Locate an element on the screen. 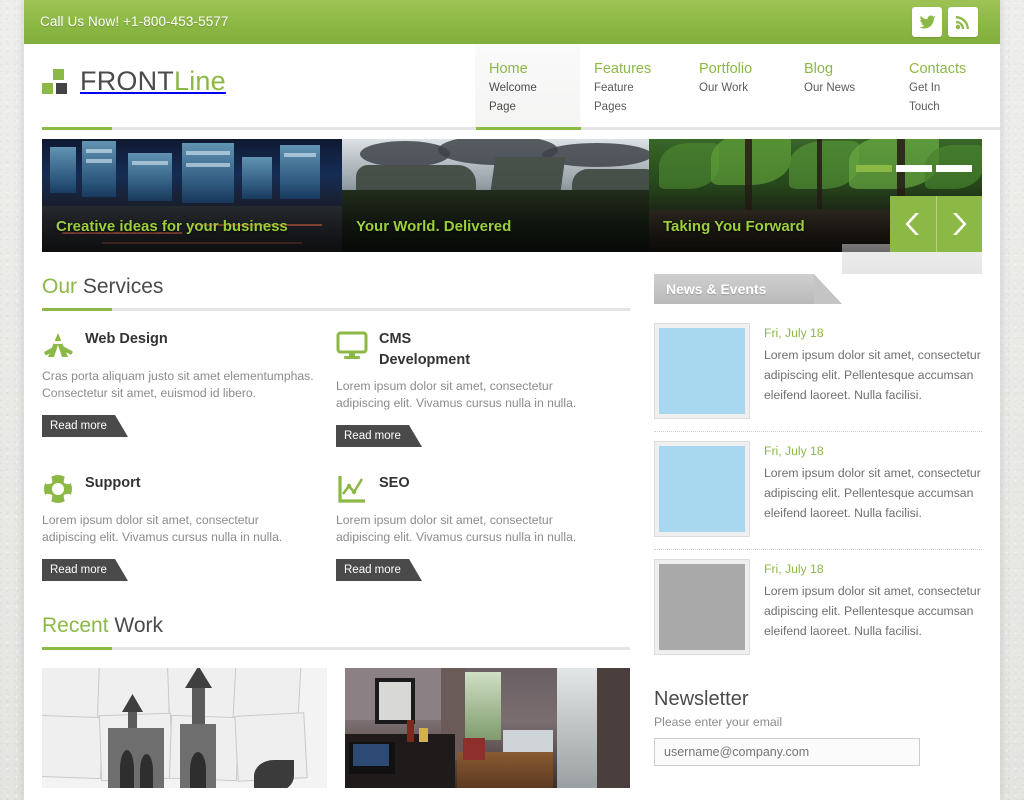 The image size is (1024, 800). nav-item-blog: Blog Our News is located at coordinates (842, 87).